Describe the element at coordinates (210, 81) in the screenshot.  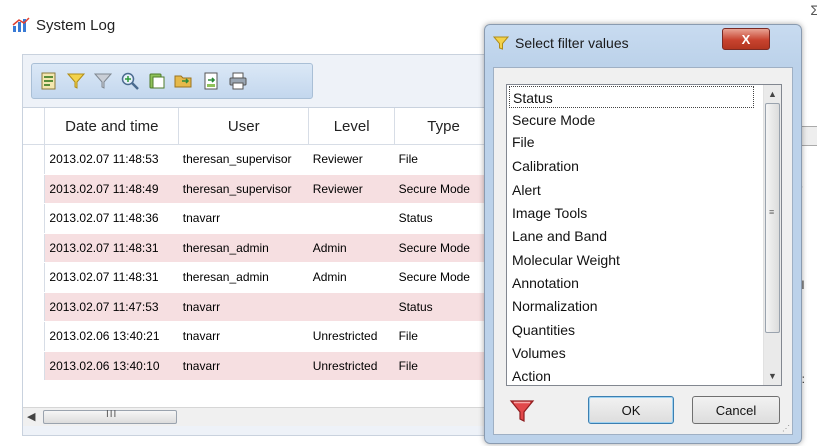
I see `save-icon` at that location.